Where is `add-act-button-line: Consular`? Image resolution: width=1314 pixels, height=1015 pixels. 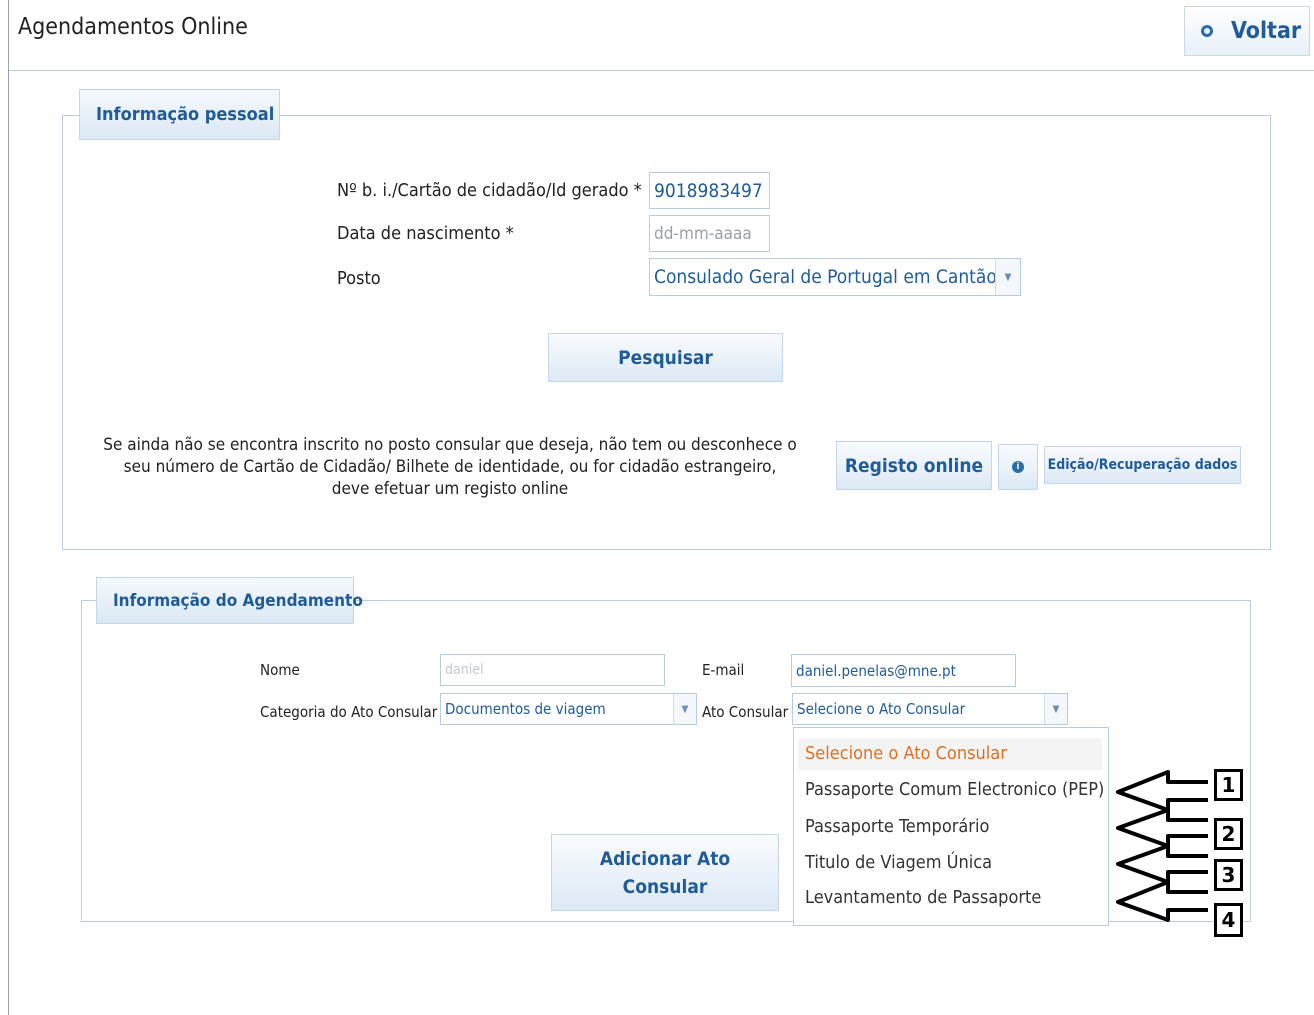 add-act-button-line: Consular is located at coordinates (665, 886).